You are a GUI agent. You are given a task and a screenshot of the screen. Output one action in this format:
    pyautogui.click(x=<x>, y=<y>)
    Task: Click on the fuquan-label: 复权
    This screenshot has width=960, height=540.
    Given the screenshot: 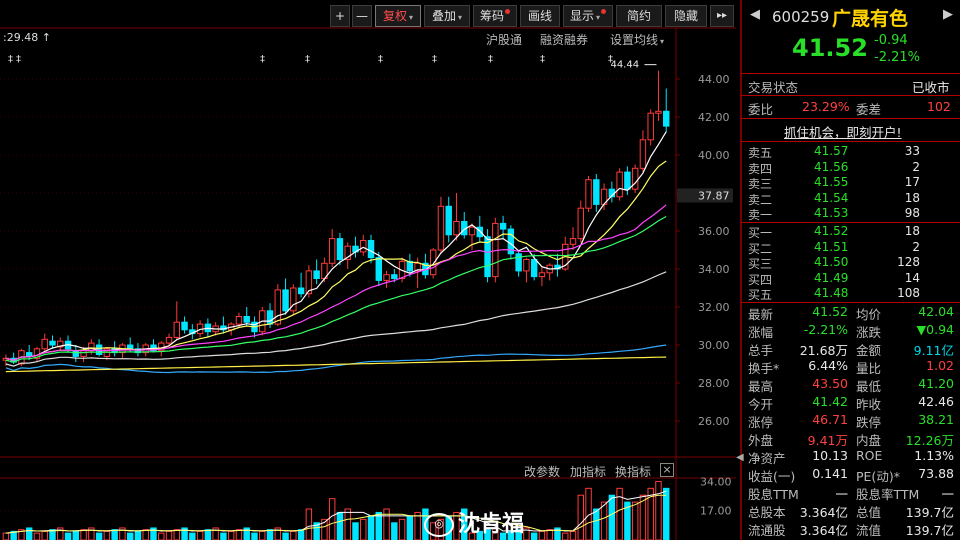 What is the action you would take?
    pyautogui.click(x=394, y=16)
    